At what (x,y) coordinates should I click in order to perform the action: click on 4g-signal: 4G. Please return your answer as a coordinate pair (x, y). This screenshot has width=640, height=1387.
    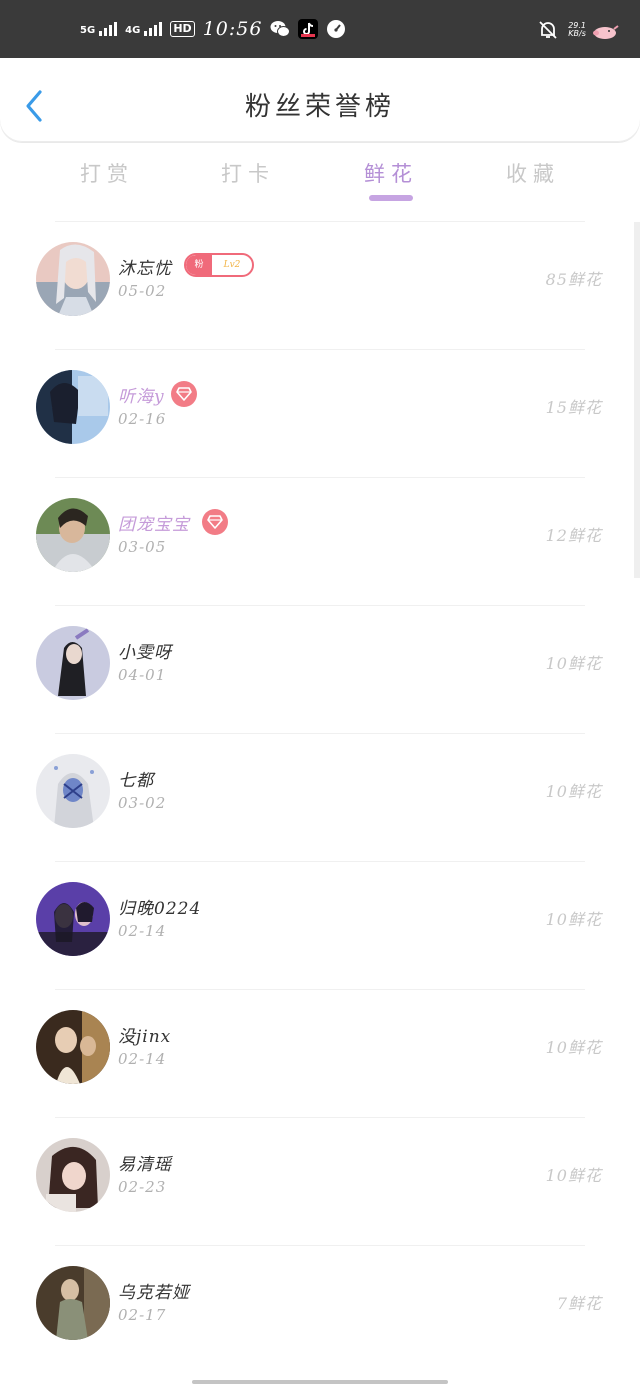
    Looking at the image, I should click on (144, 29).